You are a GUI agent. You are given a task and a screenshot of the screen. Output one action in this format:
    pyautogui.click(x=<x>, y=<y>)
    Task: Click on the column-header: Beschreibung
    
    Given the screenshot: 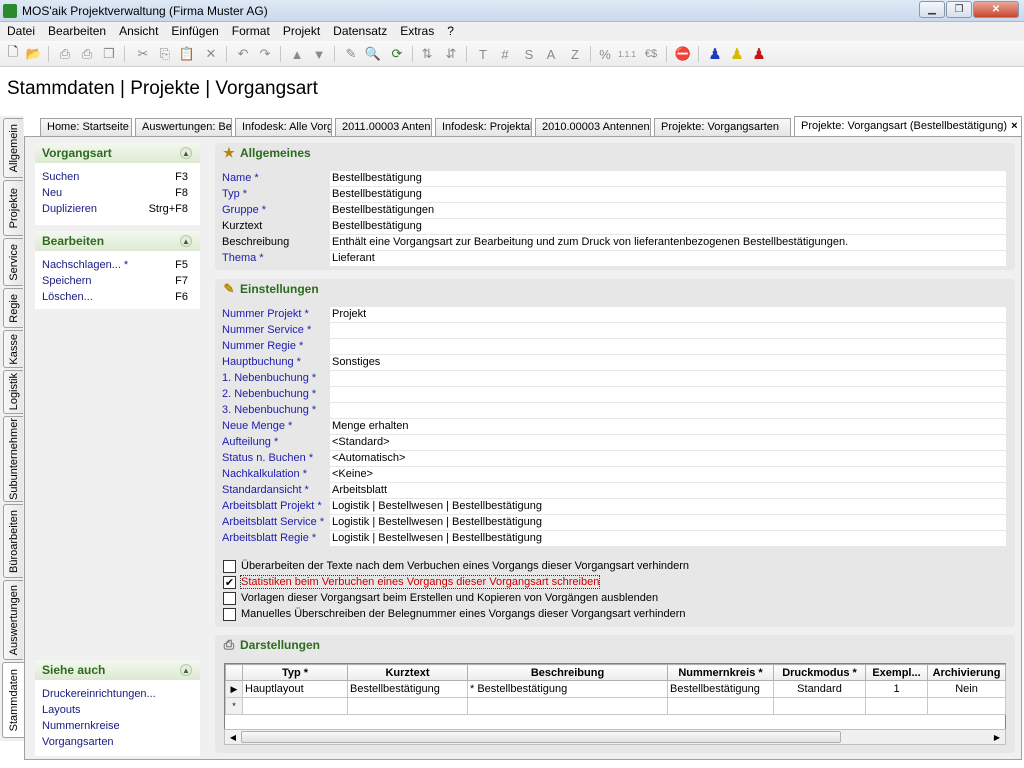 What is the action you would take?
    pyautogui.click(x=567, y=672)
    